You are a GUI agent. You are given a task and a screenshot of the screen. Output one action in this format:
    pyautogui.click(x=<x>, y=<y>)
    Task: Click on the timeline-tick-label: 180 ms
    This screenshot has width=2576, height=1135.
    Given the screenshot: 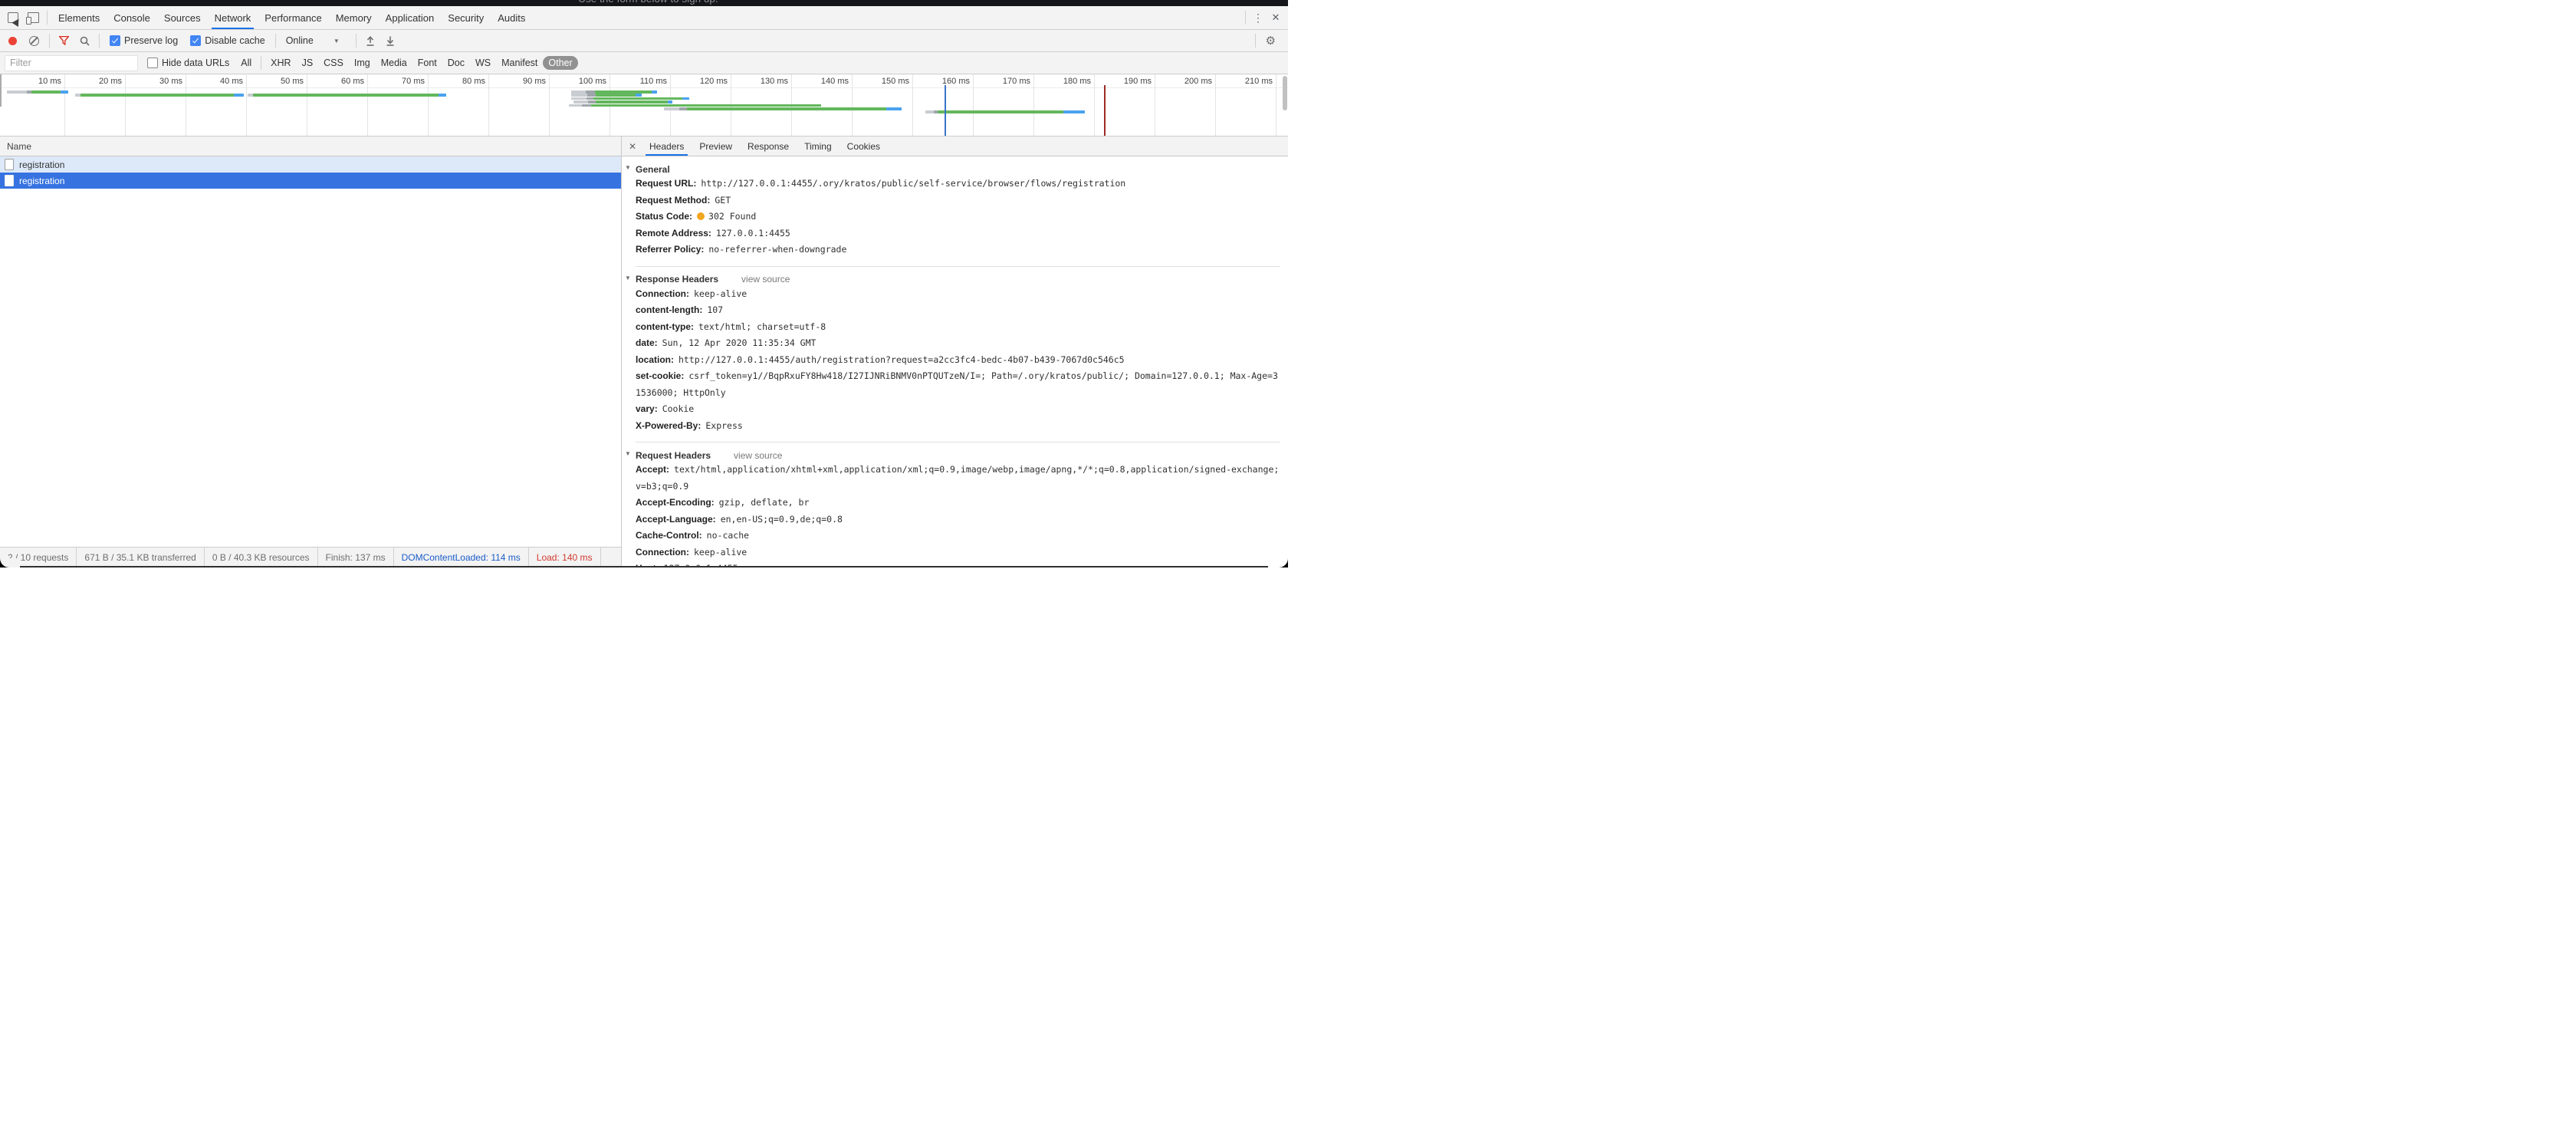 What is the action you would take?
    pyautogui.click(x=1077, y=81)
    